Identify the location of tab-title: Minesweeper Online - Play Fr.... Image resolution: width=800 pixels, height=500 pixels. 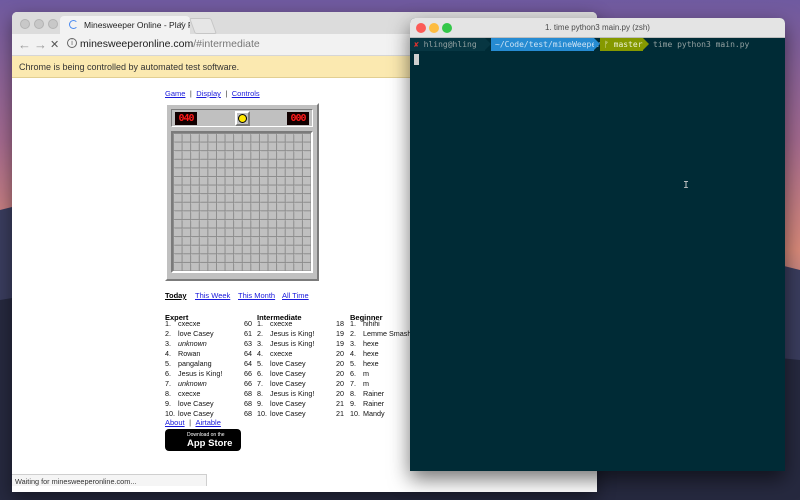
(137, 25).